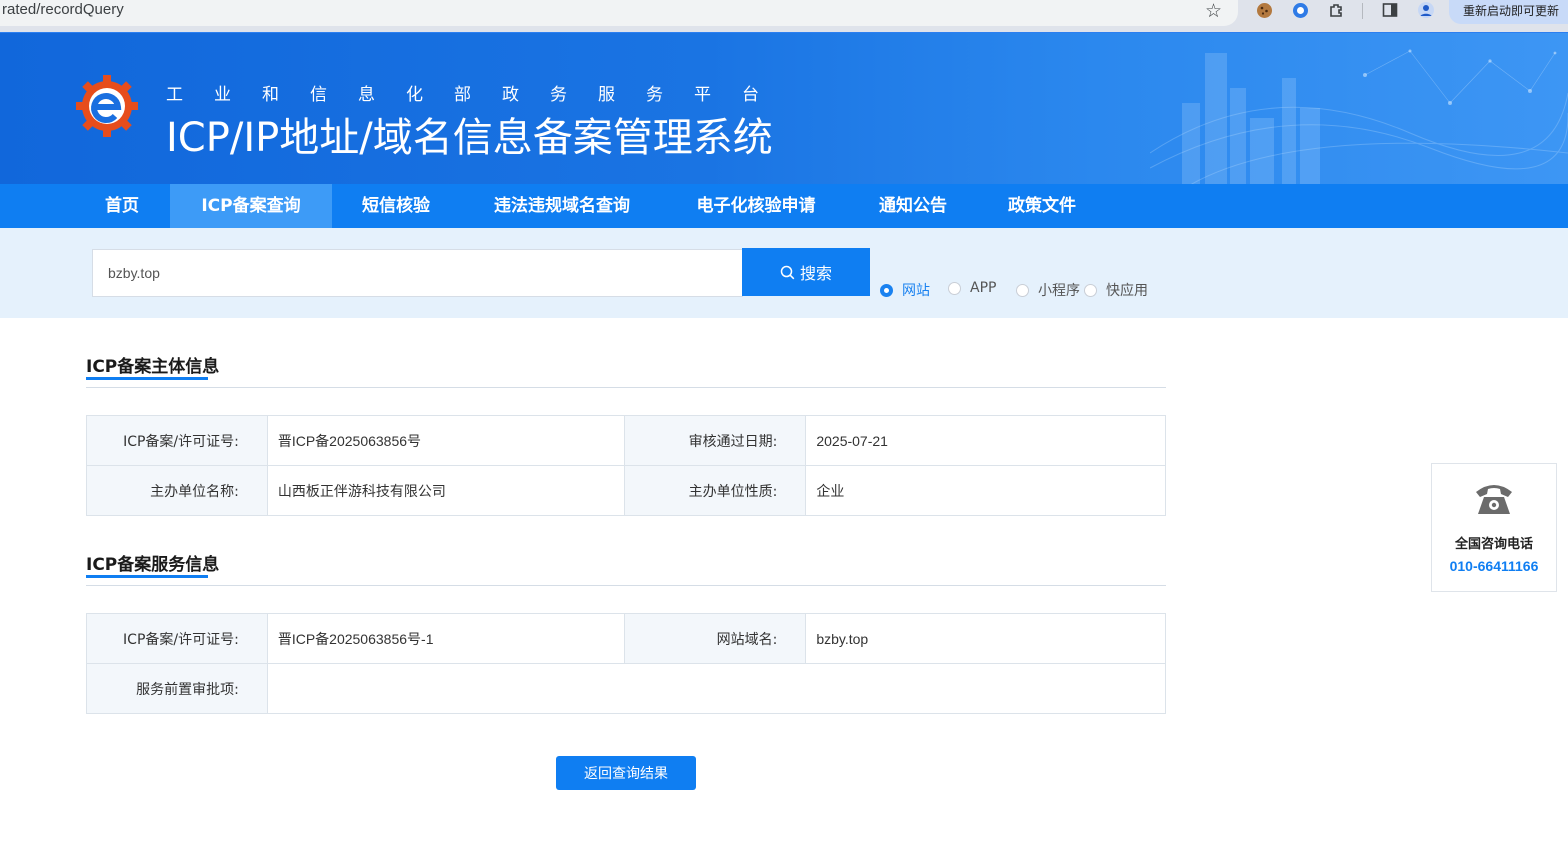  I want to click on radio-label: 小程序, so click(1059, 291).